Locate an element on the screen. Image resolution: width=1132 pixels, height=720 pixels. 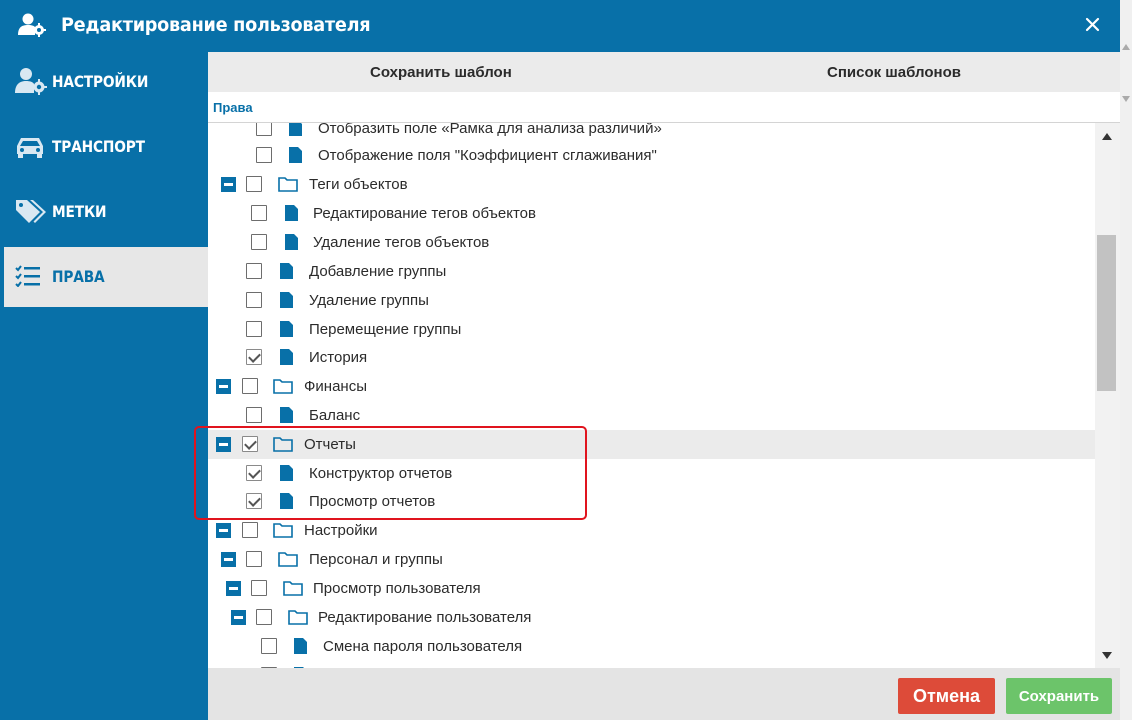
close-icon is located at coordinates (1092, 24).